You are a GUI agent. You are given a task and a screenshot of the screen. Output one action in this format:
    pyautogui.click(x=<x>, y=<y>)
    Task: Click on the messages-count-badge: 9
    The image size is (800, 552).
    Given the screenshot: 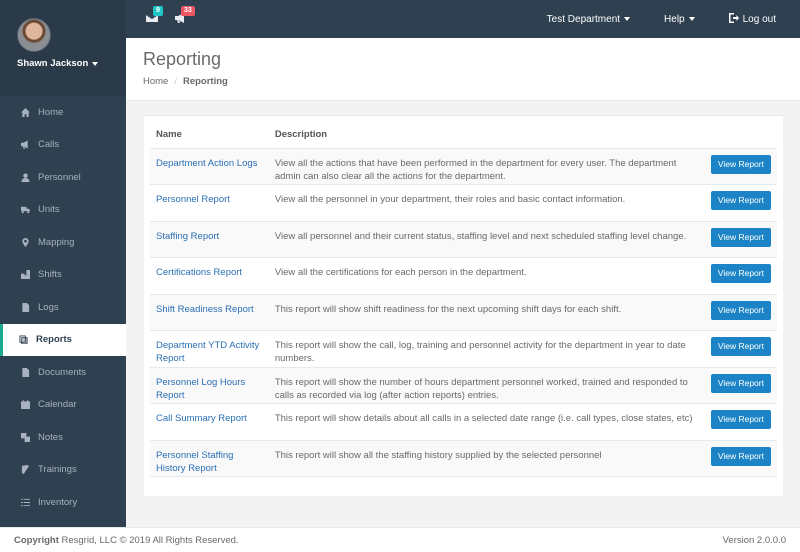 What is the action you would take?
    pyautogui.click(x=158, y=11)
    